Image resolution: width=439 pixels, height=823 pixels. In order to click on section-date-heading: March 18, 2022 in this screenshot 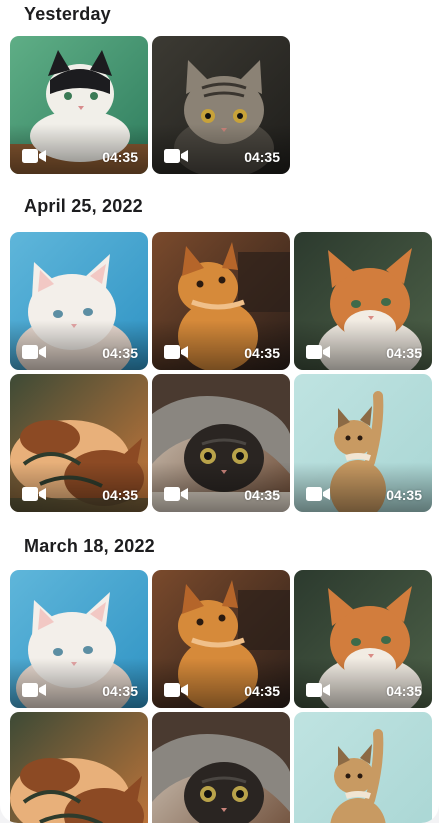, I will do `click(89, 546)`.